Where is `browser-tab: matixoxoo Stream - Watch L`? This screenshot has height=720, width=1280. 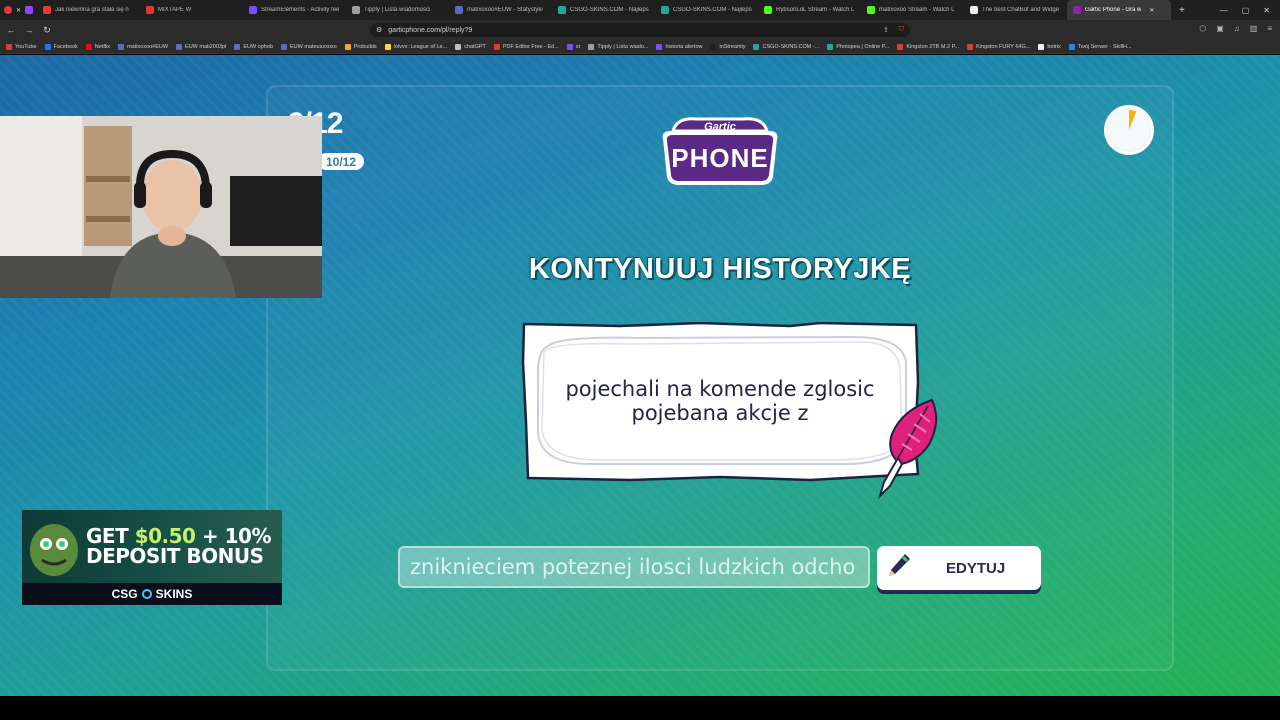 browser-tab: matixoxoo Stream - Watch L is located at coordinates (912, 10).